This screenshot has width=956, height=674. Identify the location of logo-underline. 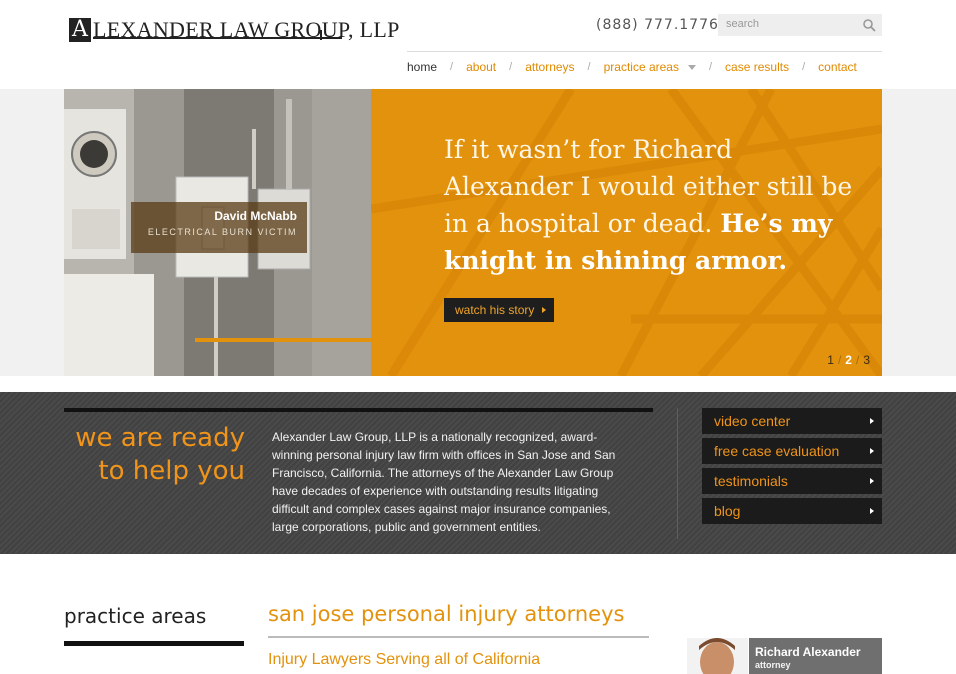
(217, 38).